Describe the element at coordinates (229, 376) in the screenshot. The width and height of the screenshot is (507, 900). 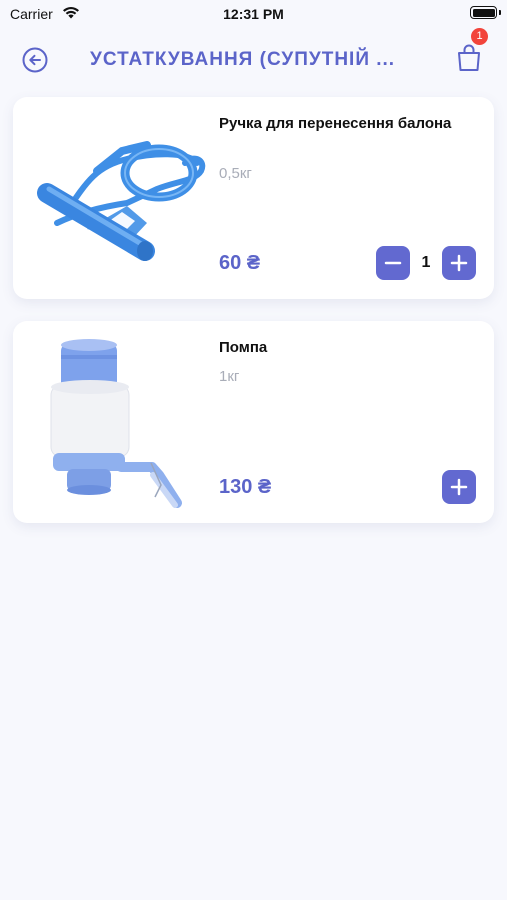
I see `product-weight: 1кг` at that location.